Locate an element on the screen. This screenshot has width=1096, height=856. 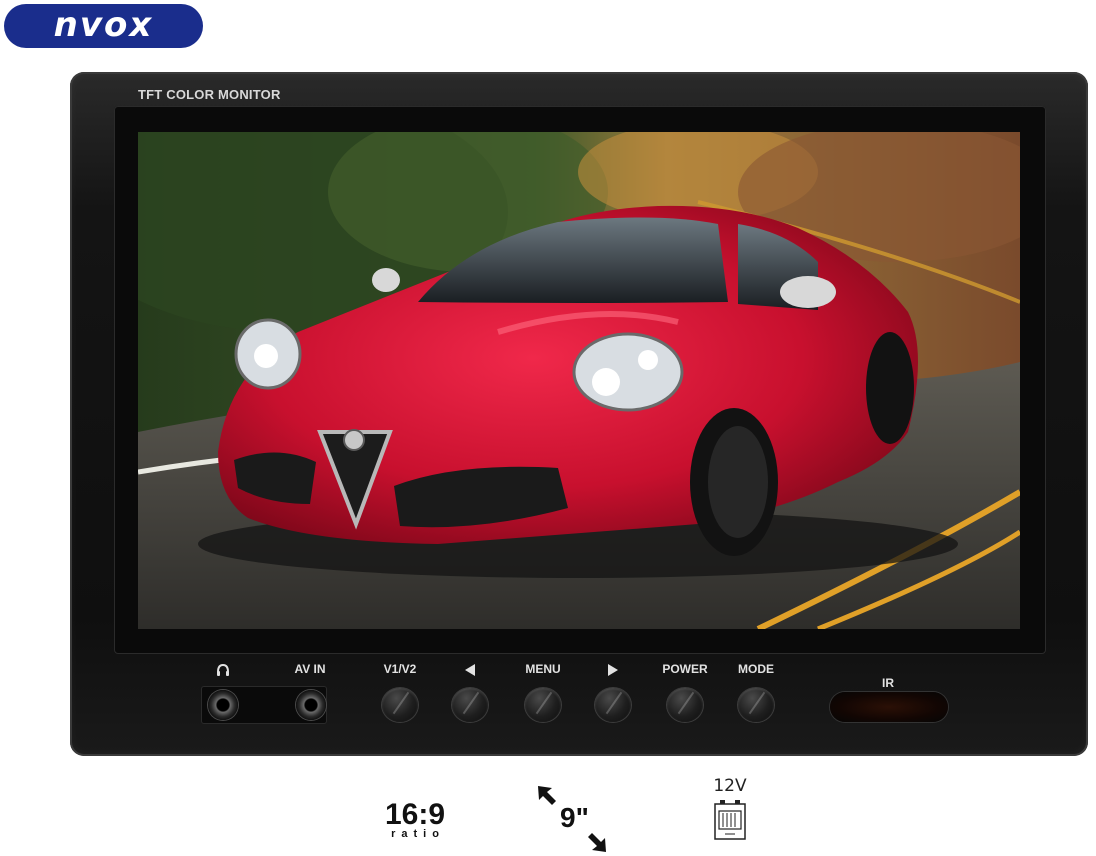
right-button is located at coordinates (613, 705).